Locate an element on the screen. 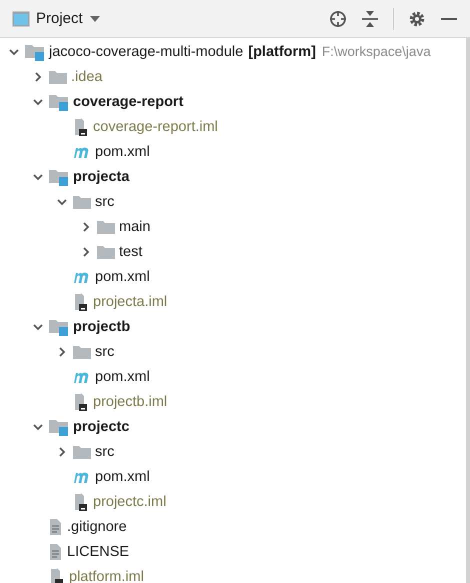  module-tag: [platform] is located at coordinates (282, 52).